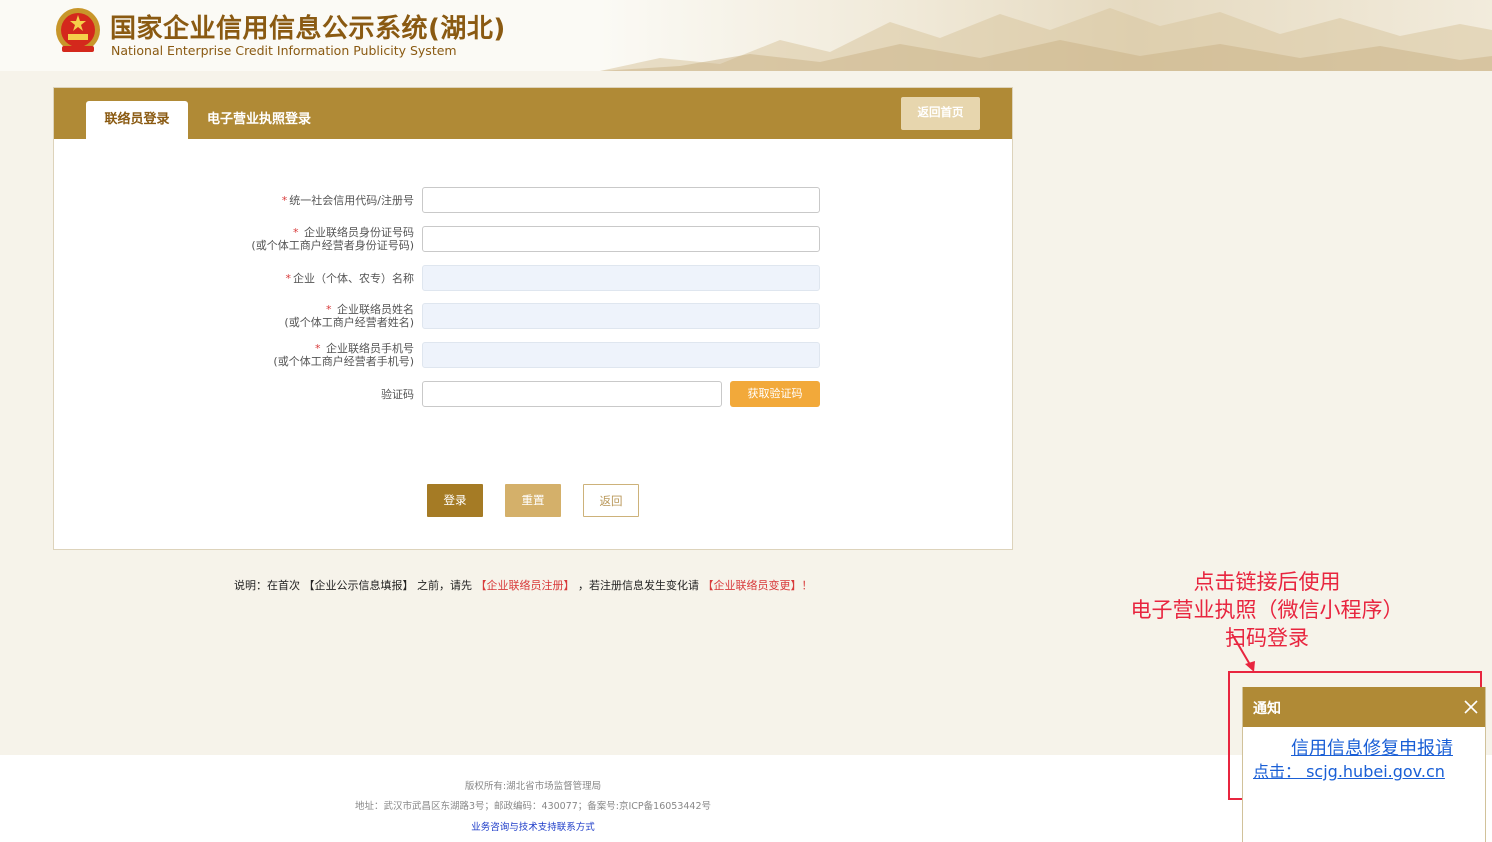 This screenshot has width=1492, height=842. Describe the element at coordinates (533, 500) in the screenshot. I see `reset-button: 重置` at that location.